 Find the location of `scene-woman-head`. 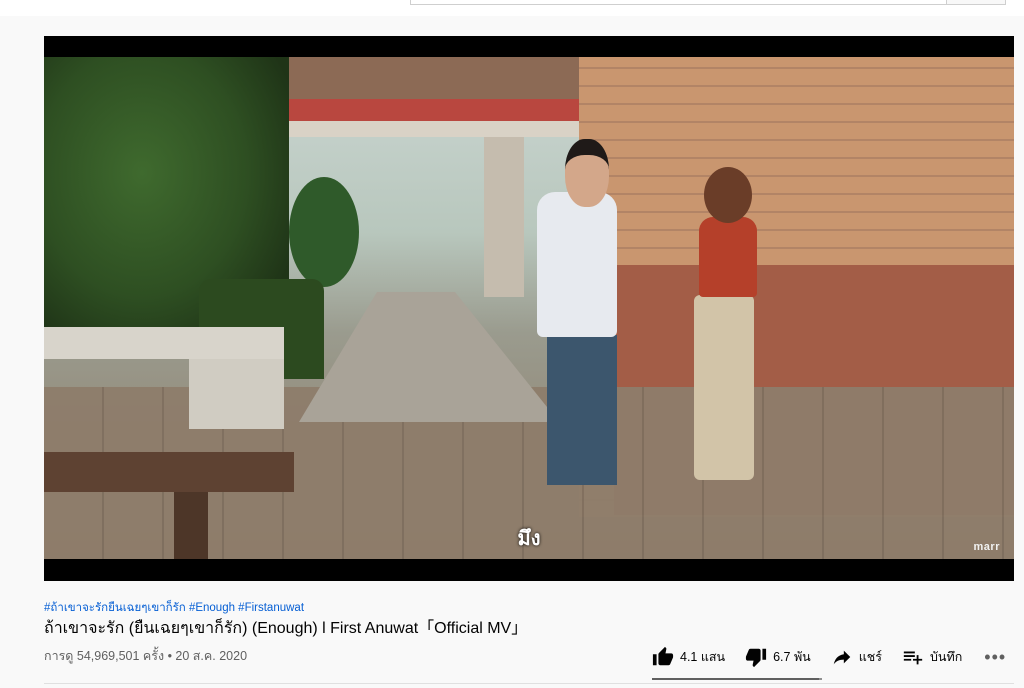

scene-woman-head is located at coordinates (728, 195).